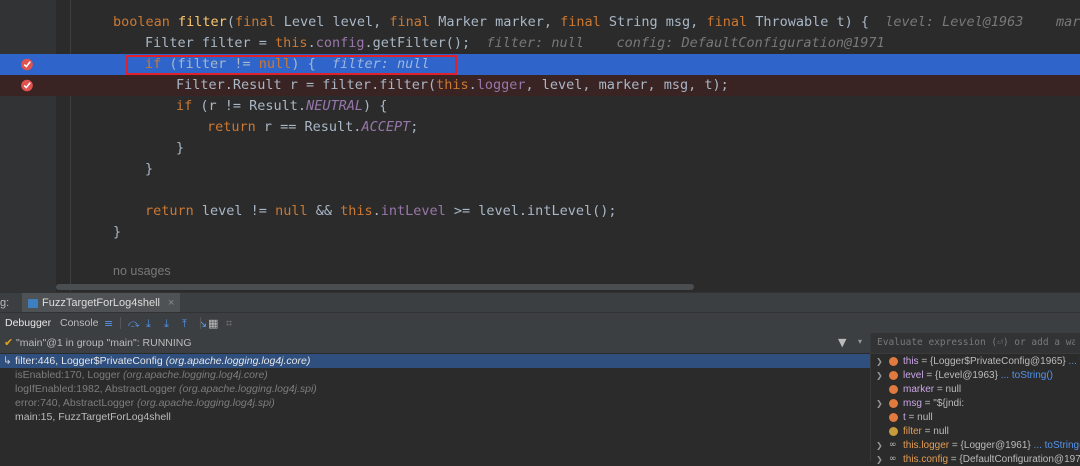 This screenshot has width=1080, height=466. Describe the element at coordinates (104, 343) in the screenshot. I see `thread-status: "main"@1 in group "main": RUNNING` at that location.